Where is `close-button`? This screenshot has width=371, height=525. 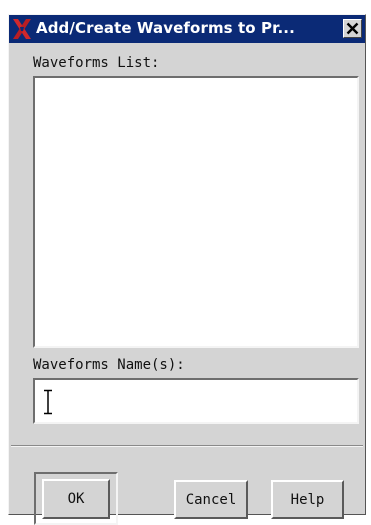 close-button is located at coordinates (352, 28).